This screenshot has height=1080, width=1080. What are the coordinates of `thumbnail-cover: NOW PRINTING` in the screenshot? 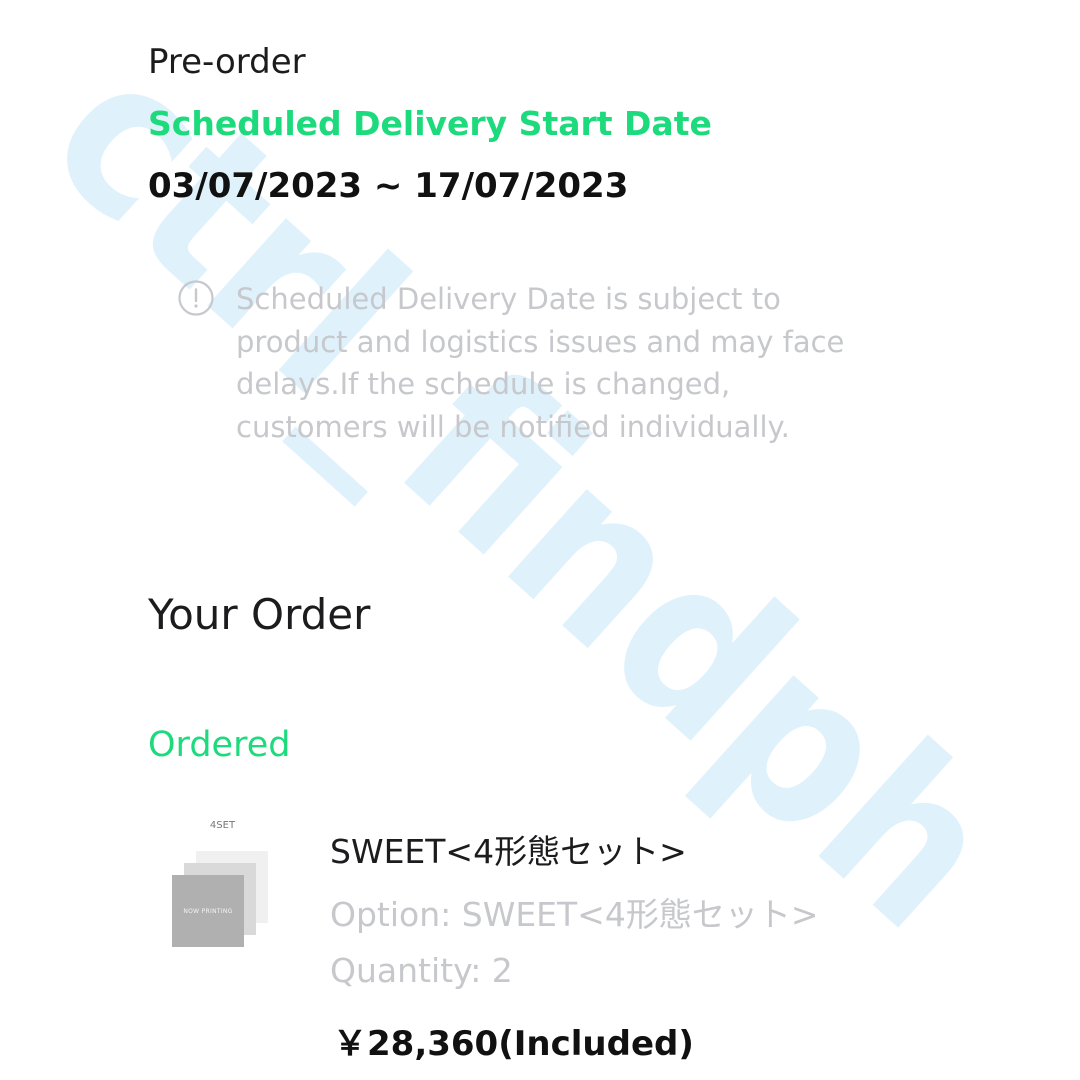 It's located at (208, 911).